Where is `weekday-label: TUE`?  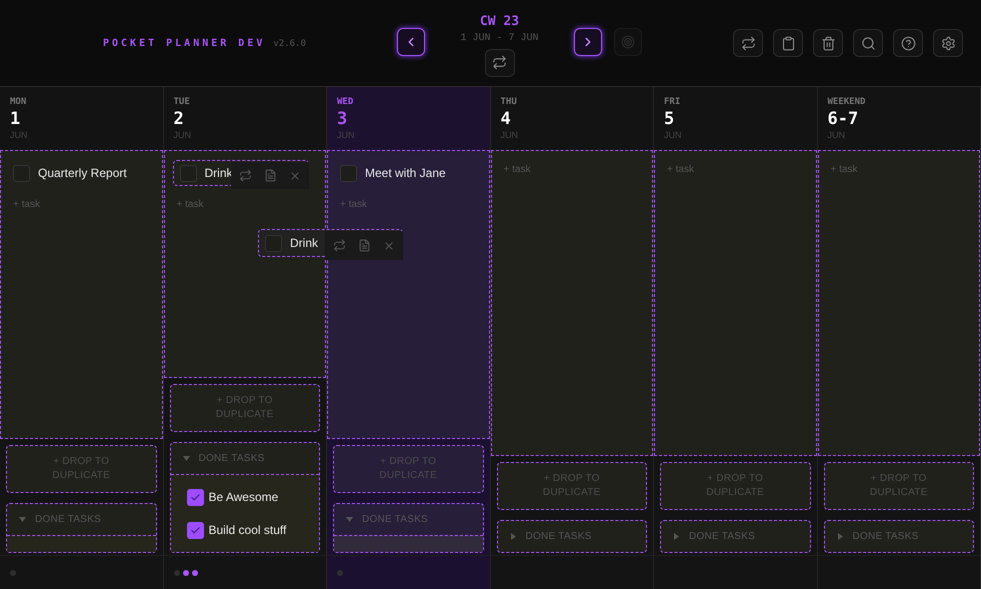
weekday-label: TUE is located at coordinates (182, 102).